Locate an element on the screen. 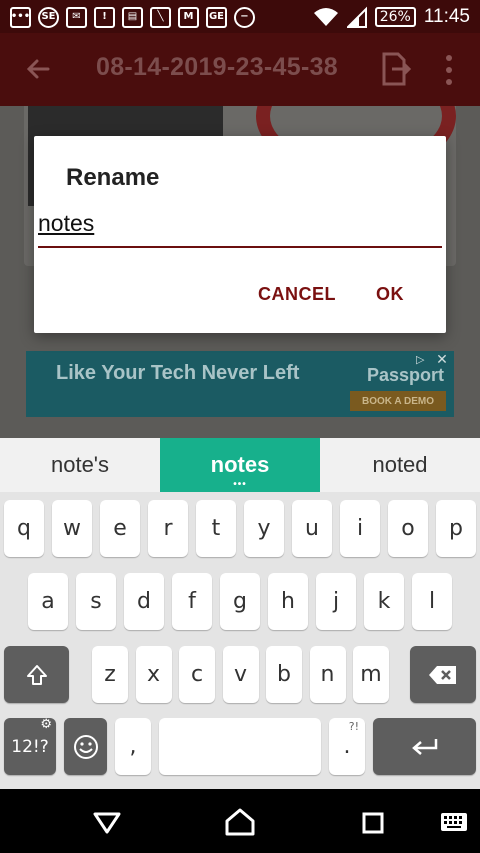  shift-key is located at coordinates (36, 674).